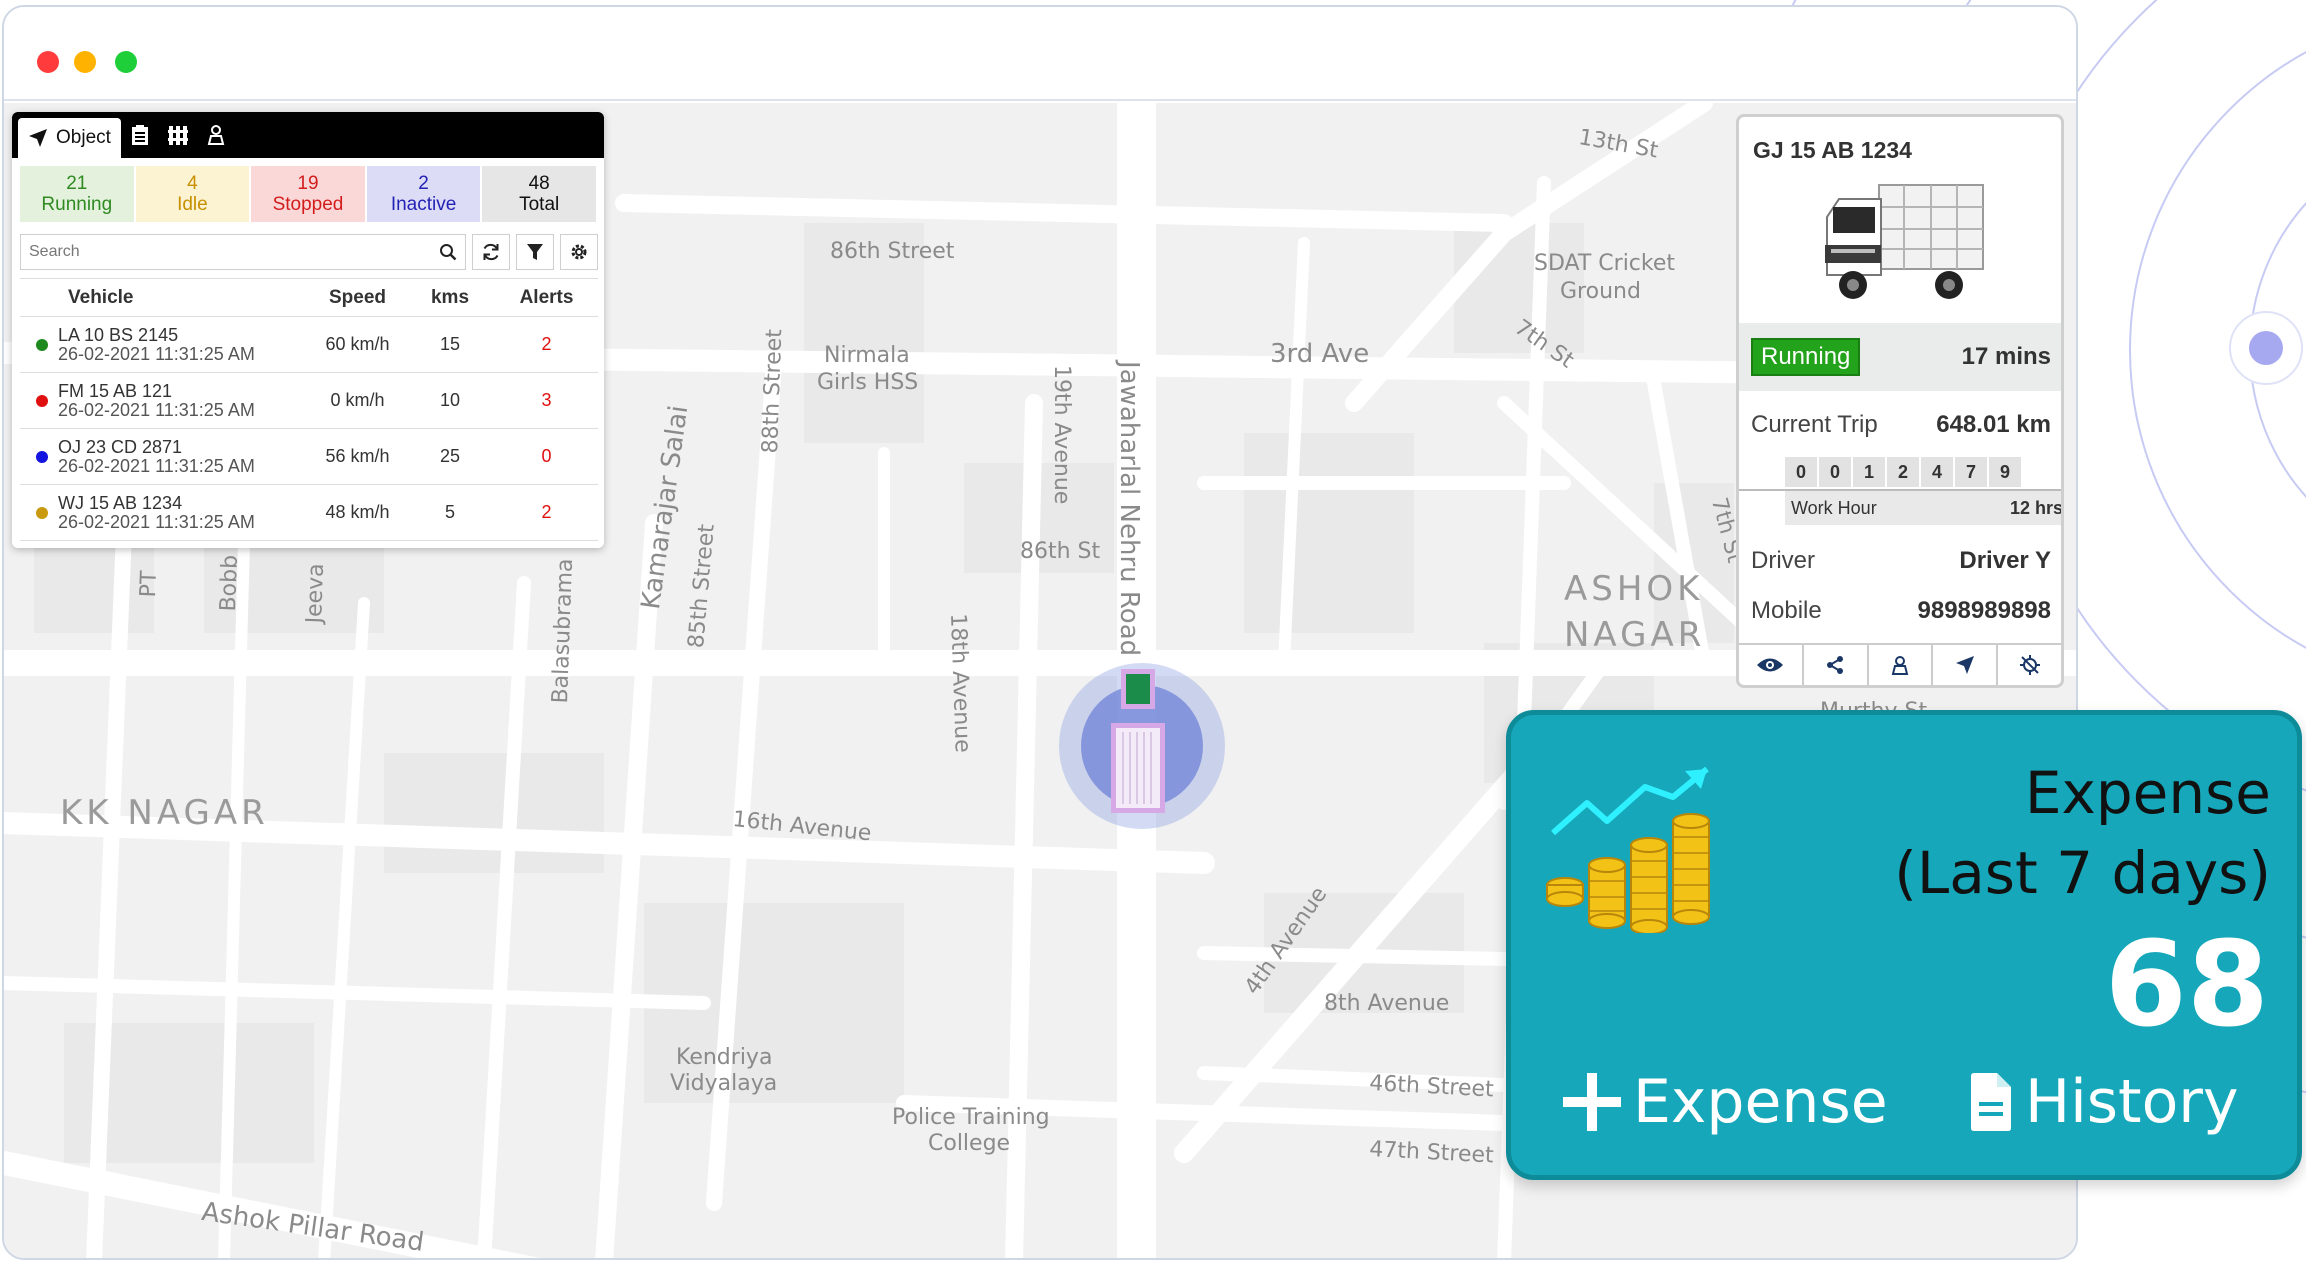  What do you see at coordinates (216, 135) in the screenshot?
I see `tab-drivers` at bounding box center [216, 135].